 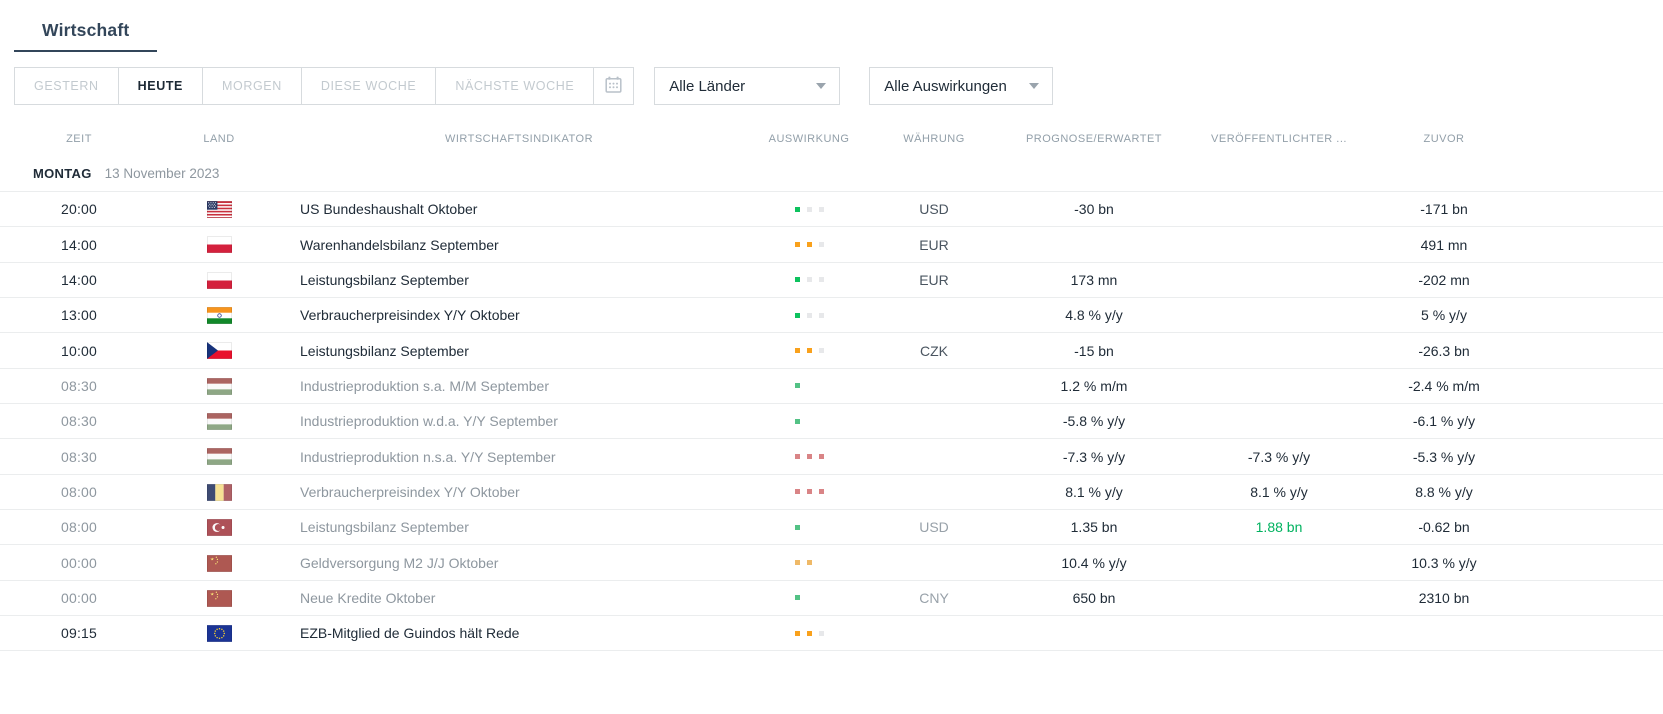 I want to click on green-impact-dot, so click(x=797, y=421).